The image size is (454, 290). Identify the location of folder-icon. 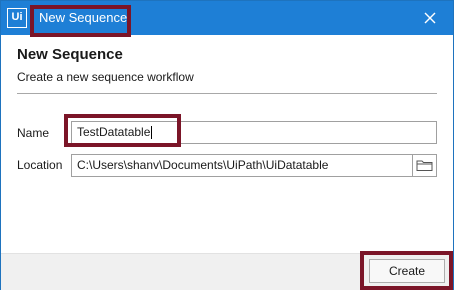
(424, 165).